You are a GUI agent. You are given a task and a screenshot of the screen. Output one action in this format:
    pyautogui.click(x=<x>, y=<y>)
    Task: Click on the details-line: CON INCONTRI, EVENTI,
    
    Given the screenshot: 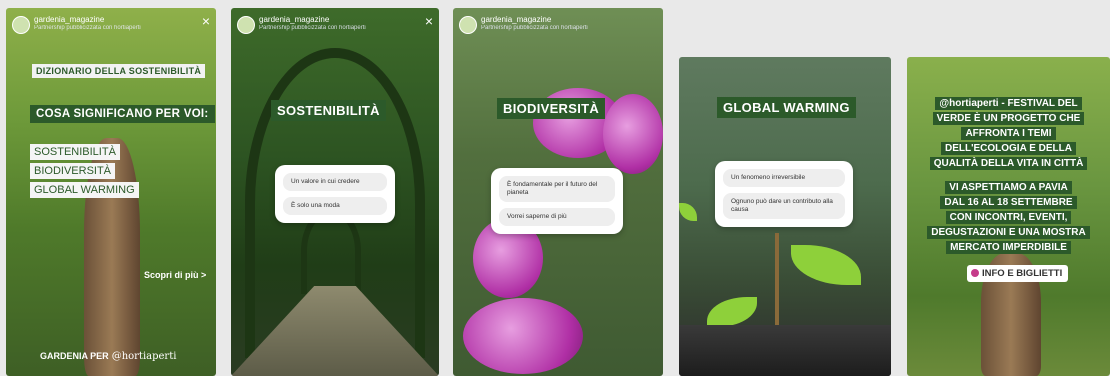 What is the action you would take?
    pyautogui.click(x=1008, y=217)
    